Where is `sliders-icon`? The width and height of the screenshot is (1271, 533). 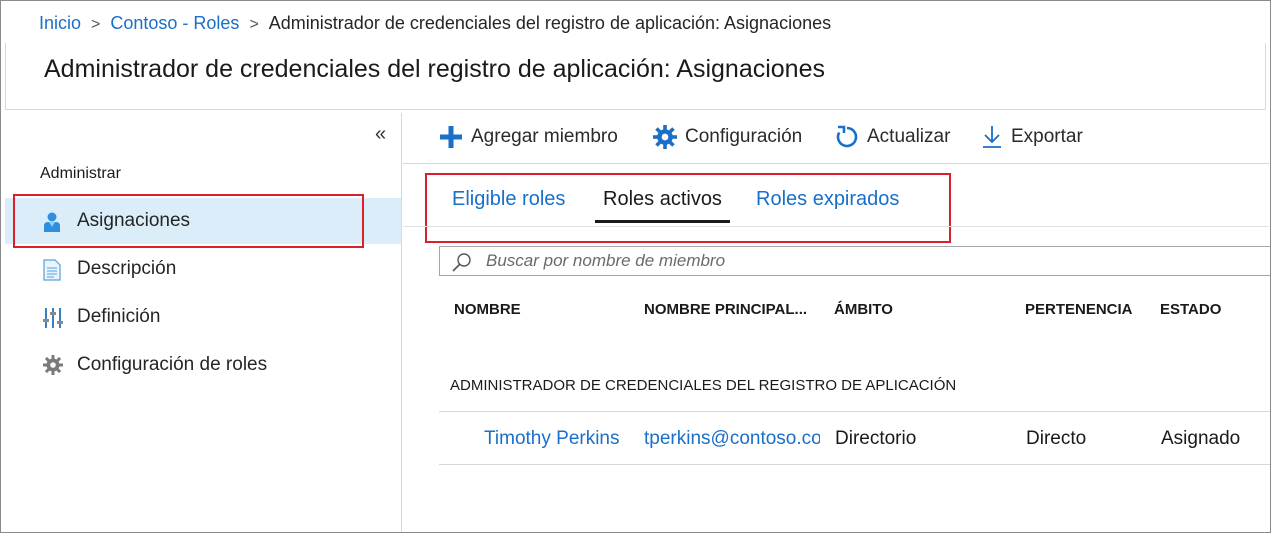 sliders-icon is located at coordinates (53, 317).